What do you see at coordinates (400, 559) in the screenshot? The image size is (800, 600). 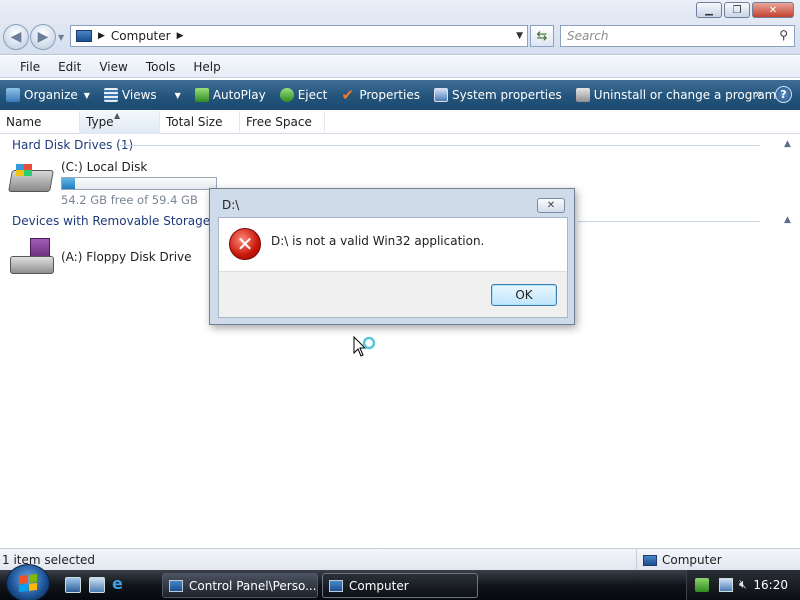 I see `status-bar: 1 item selected Computer` at bounding box center [400, 559].